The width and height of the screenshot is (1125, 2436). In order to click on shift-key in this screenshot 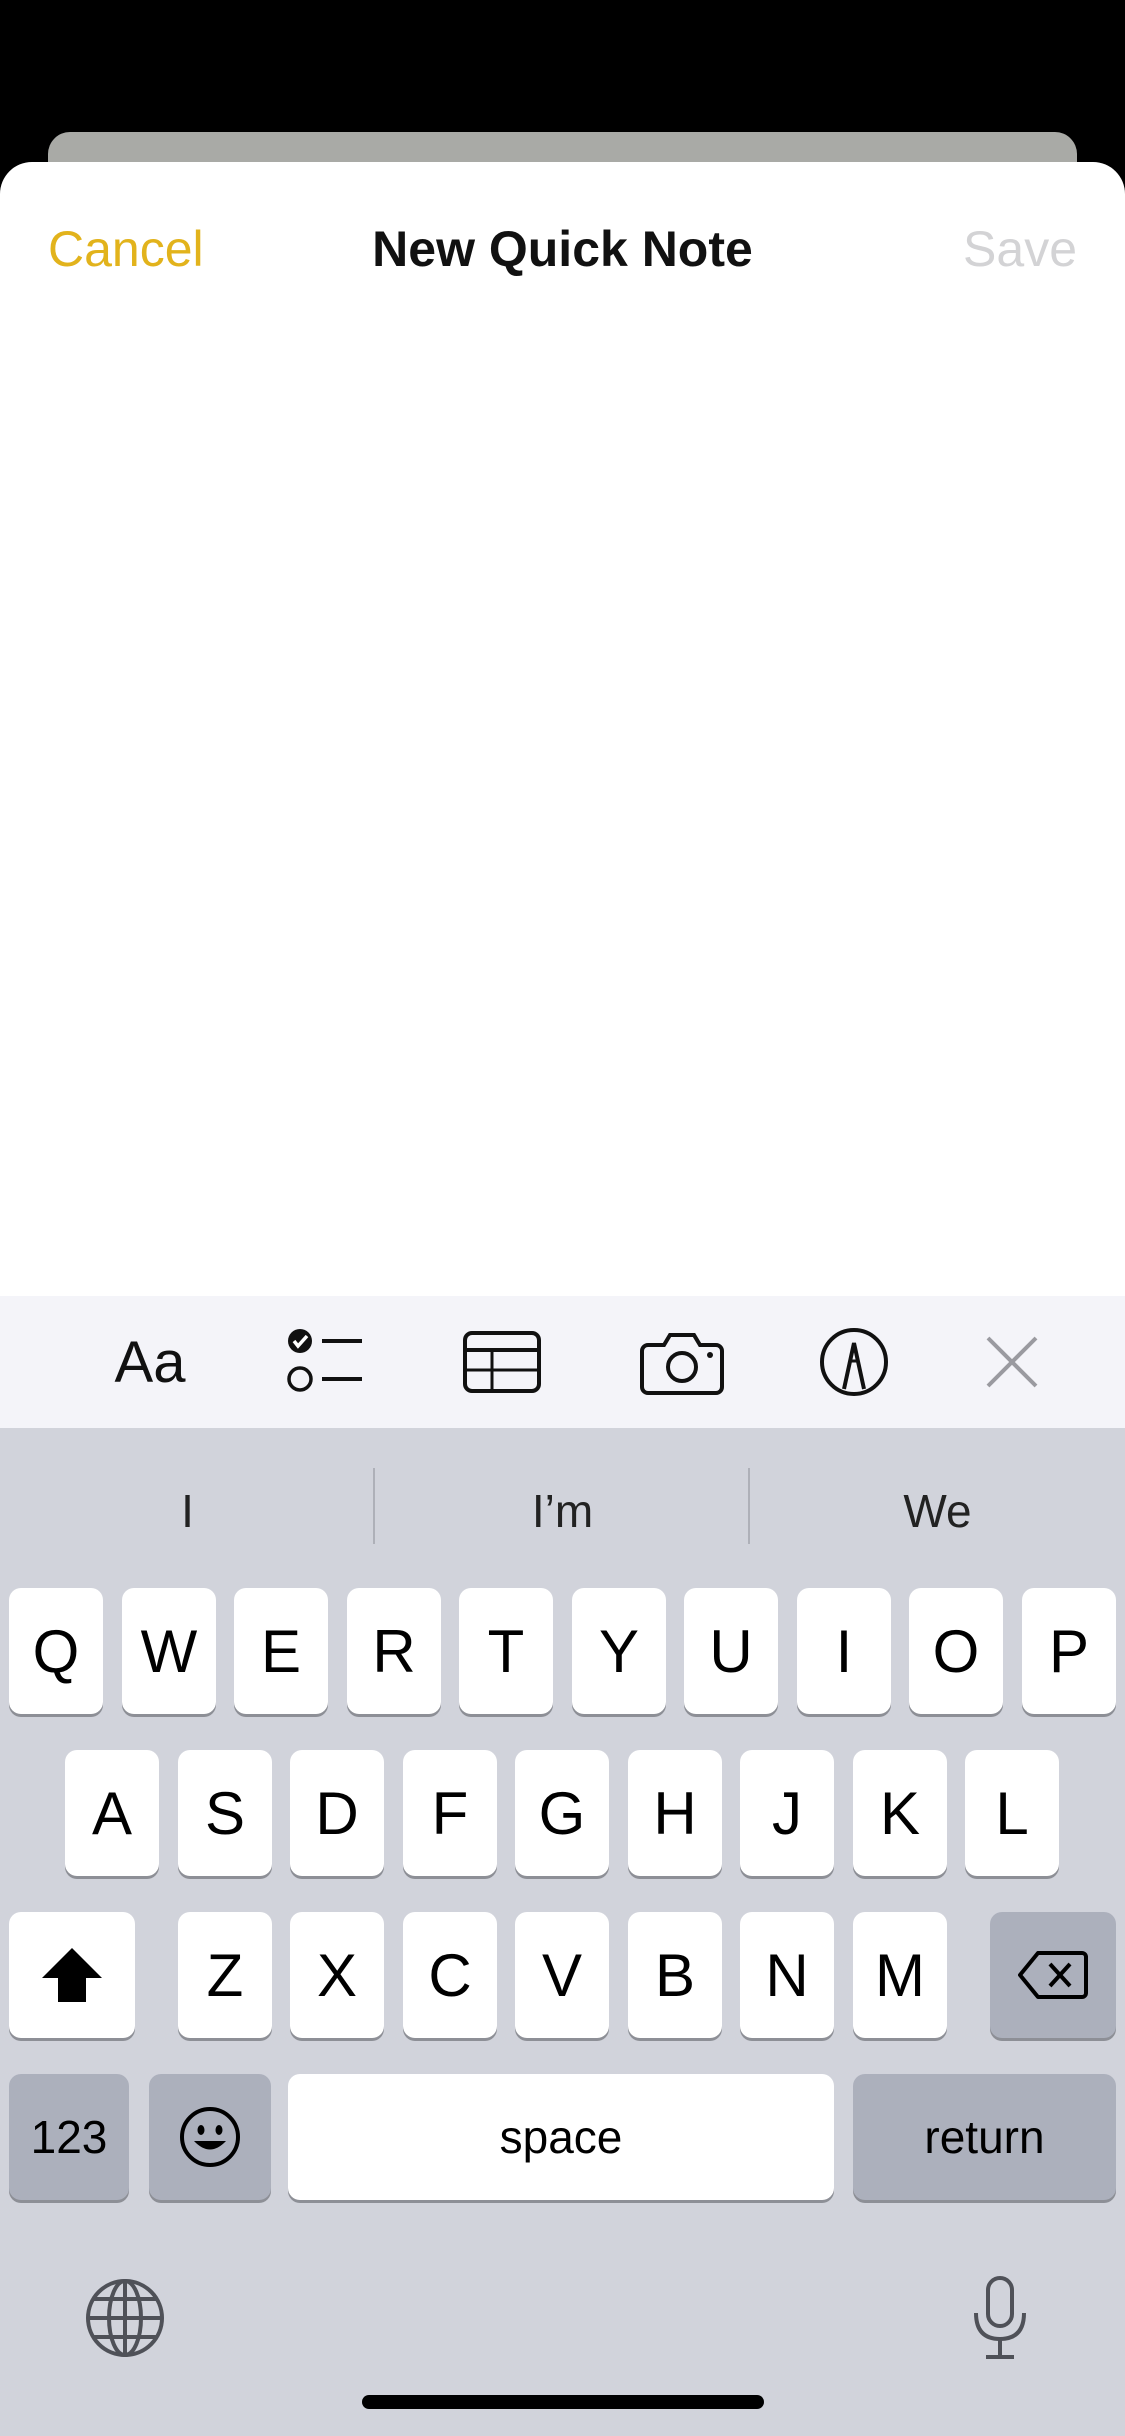, I will do `click(72, 1975)`.